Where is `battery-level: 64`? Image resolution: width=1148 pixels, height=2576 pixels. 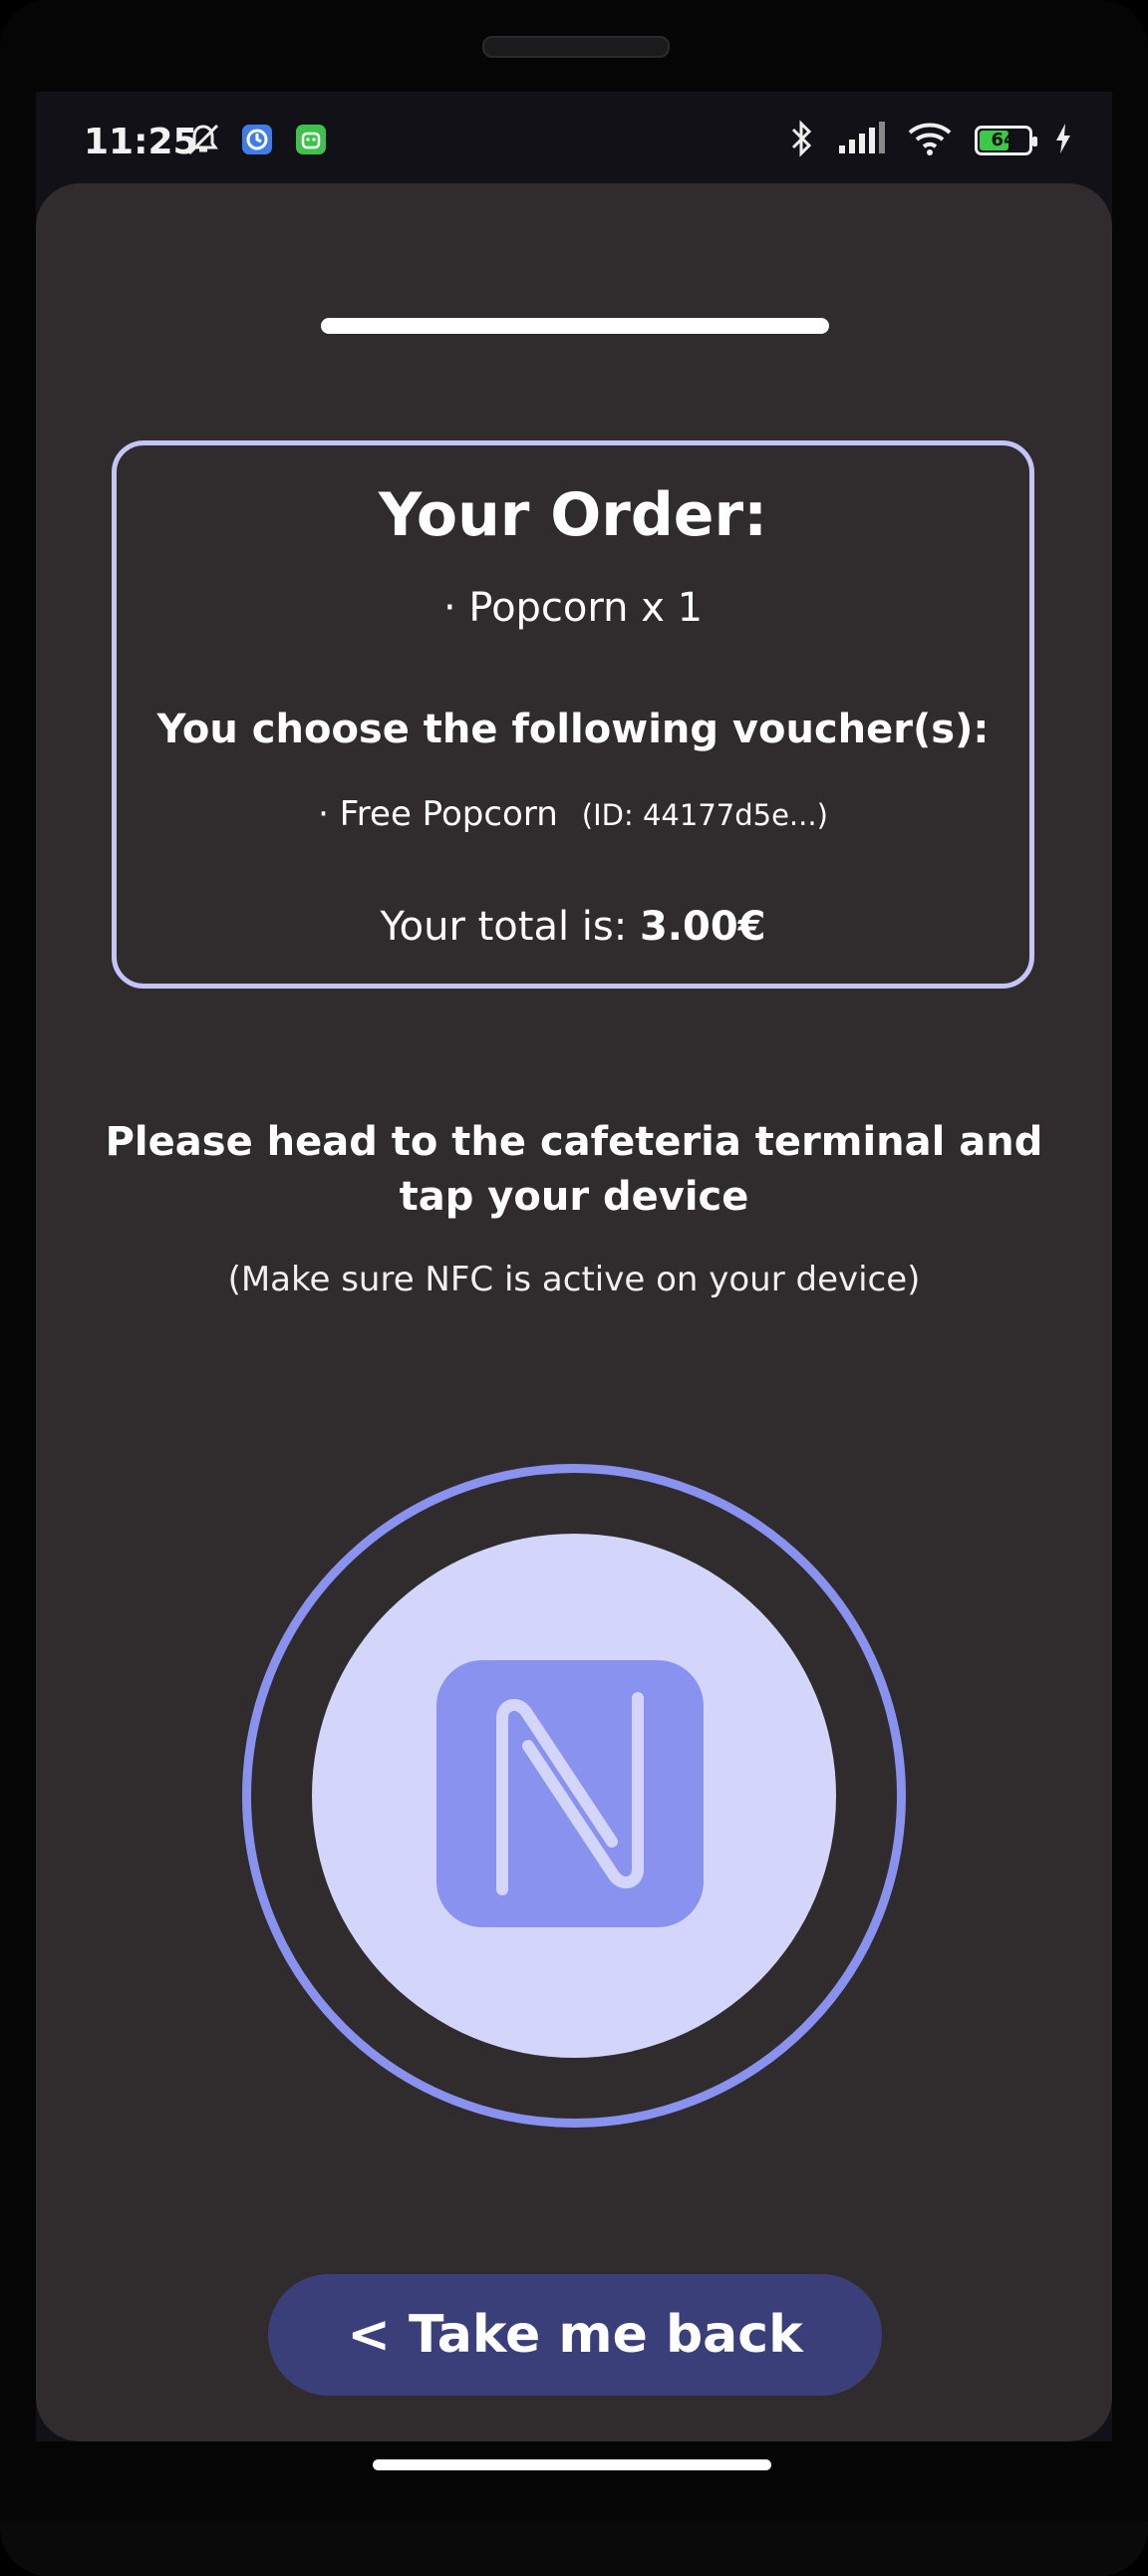
battery-level: 64 is located at coordinates (1003, 140).